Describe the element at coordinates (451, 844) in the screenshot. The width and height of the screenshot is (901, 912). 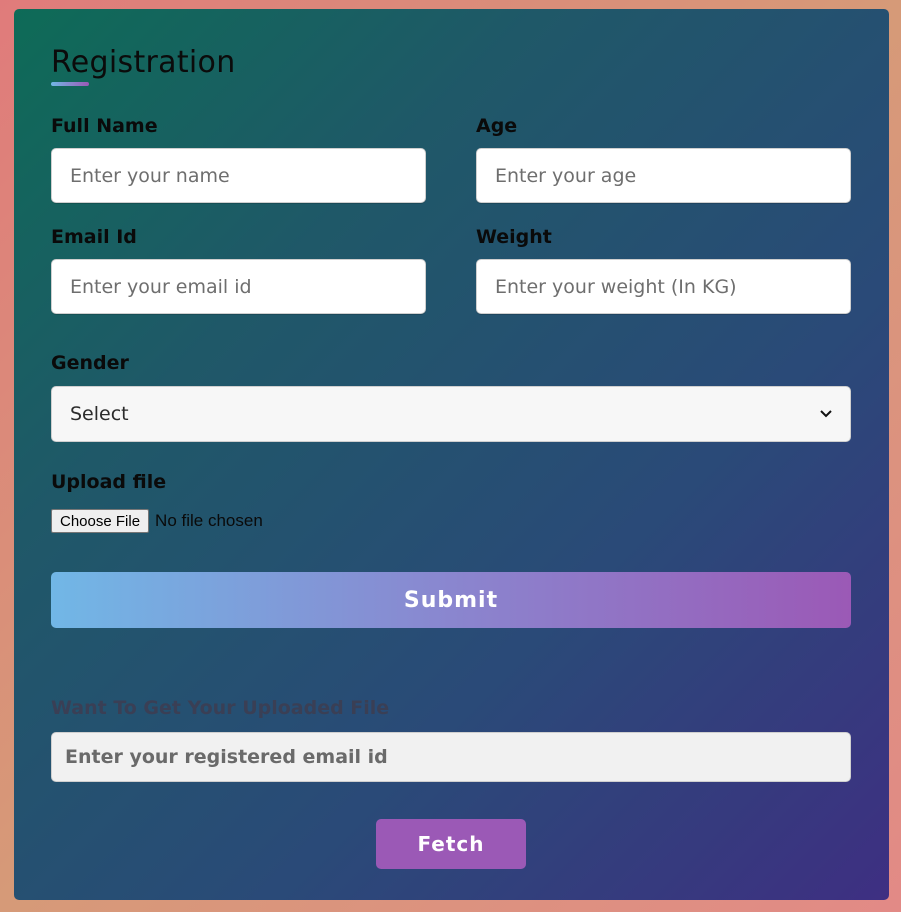
I see `fetch-button: Fetch` at that location.